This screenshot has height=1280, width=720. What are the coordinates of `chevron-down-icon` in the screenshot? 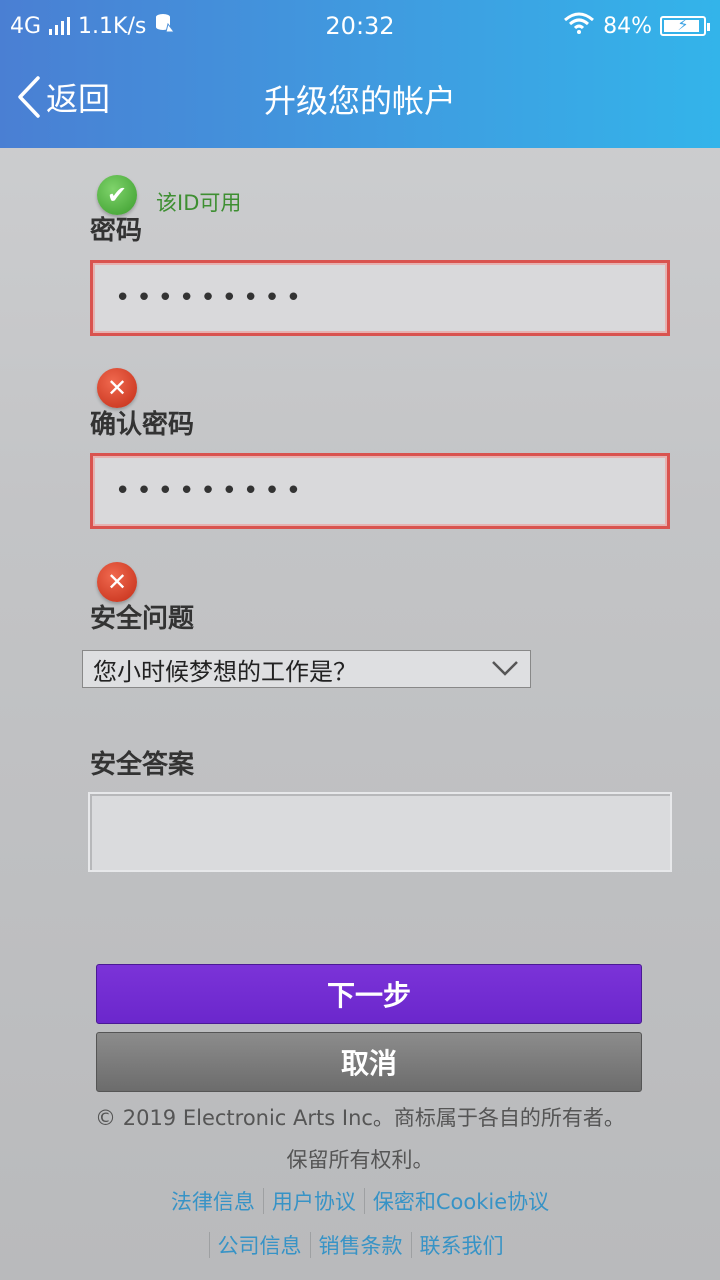 It's located at (505, 668).